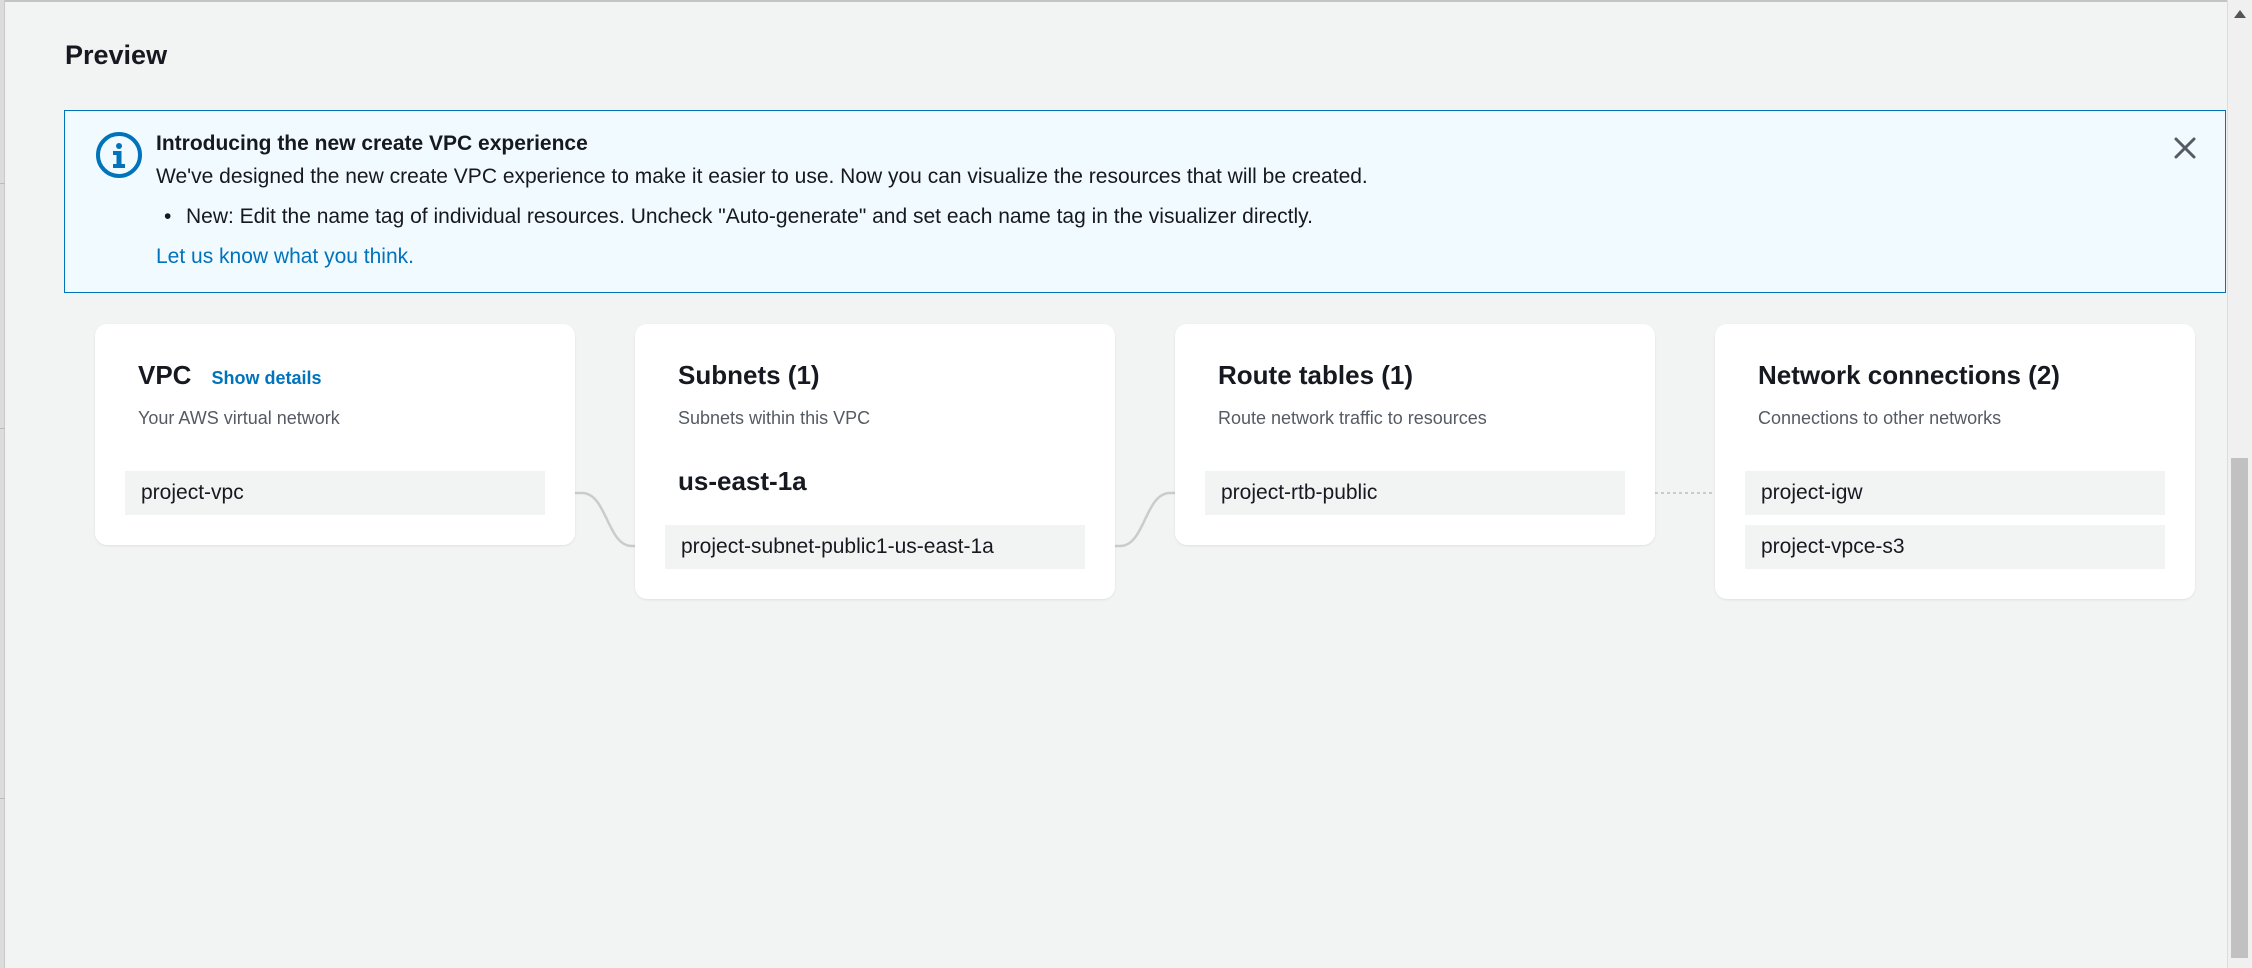 This screenshot has height=968, width=2252. I want to click on route-tables-card-subtitle: Route network traffic to resources, so click(1352, 418).